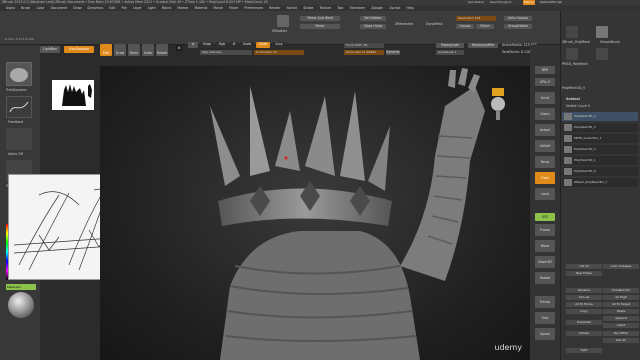 Image resolution: width=640 pixels, height=360 pixels. What do you see at coordinates (340, 8) in the screenshot?
I see `menu-item: Tool` at bounding box center [340, 8].